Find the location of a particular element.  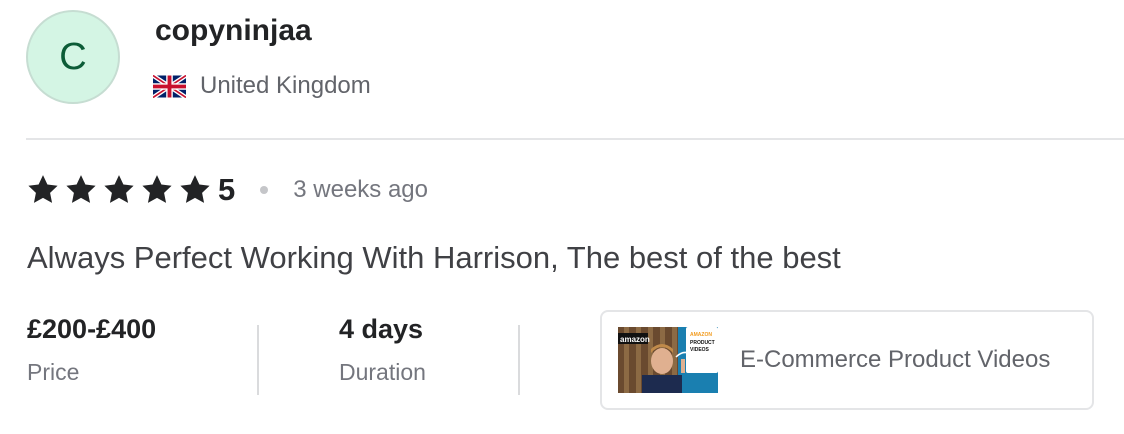

gig-thumbnail-image: amazon AMAZON PRODUCT VIDEOS is located at coordinates (668, 360).